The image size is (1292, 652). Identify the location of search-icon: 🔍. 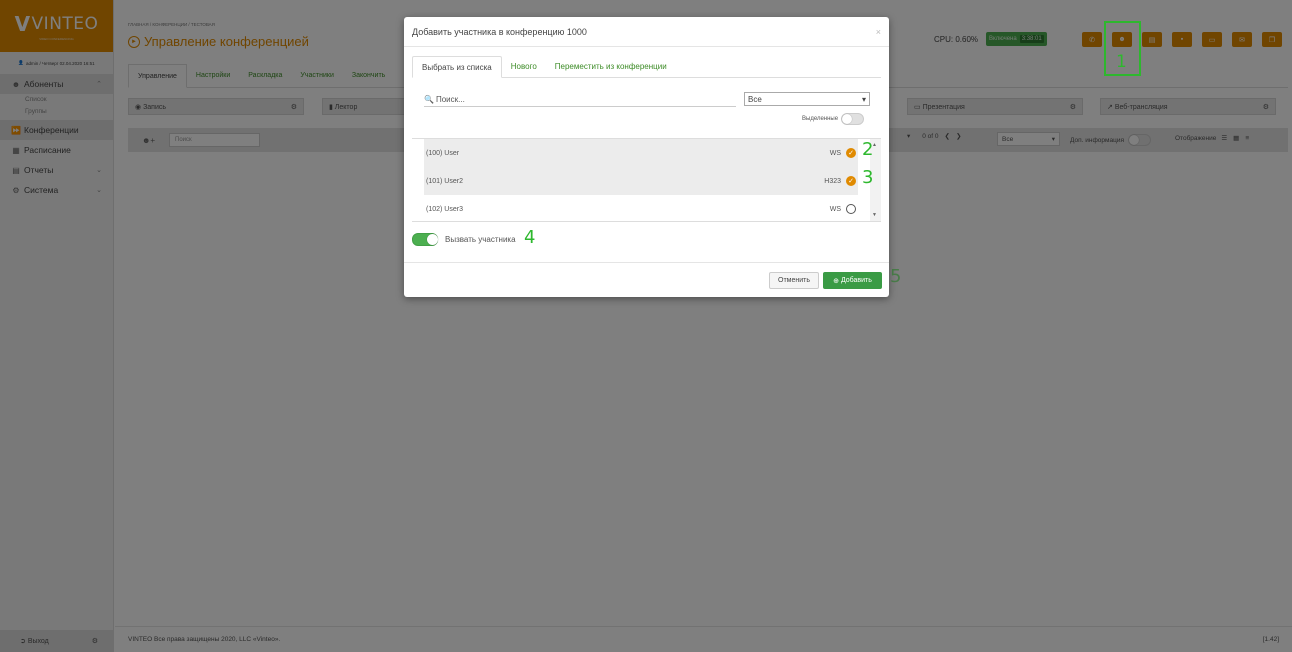
(429, 99).